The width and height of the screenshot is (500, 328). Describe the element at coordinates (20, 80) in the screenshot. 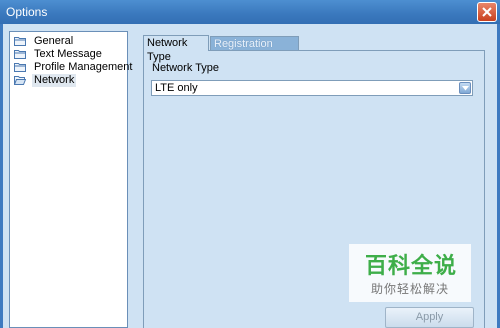

I see `folder-open-icon` at that location.